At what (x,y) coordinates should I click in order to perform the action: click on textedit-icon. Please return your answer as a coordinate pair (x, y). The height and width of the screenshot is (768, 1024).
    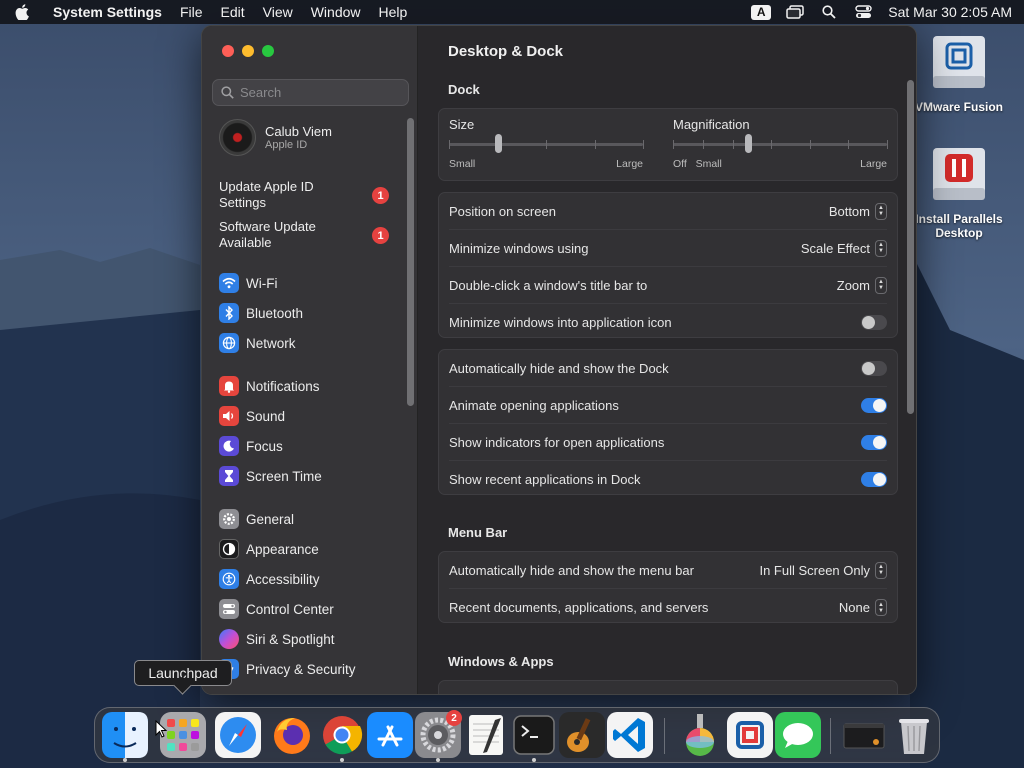
    Looking at the image, I should click on (486, 735).